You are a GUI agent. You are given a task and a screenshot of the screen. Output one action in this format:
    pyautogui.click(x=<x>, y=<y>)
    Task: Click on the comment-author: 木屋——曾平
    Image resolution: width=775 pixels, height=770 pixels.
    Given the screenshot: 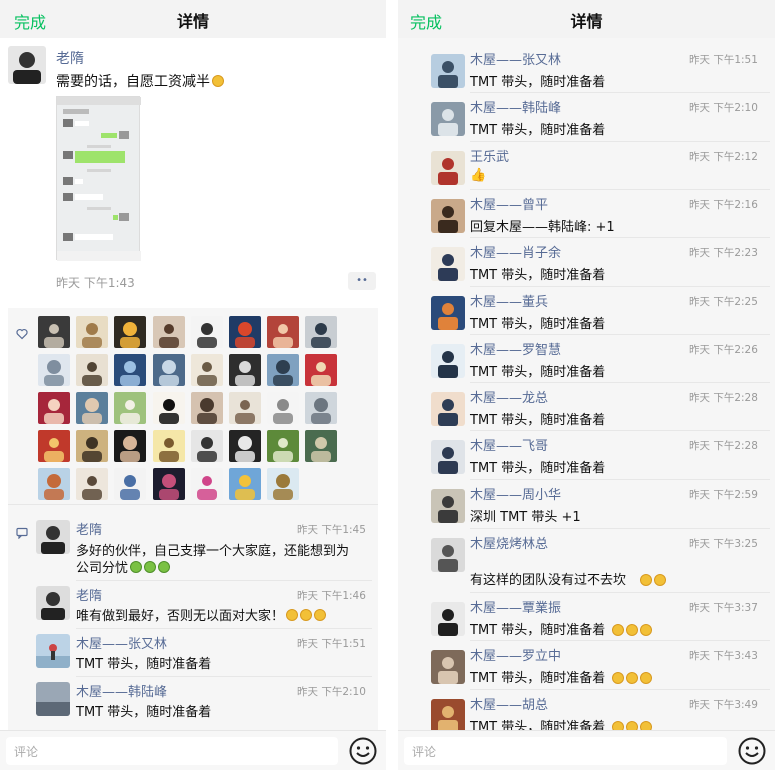 What is the action you would take?
    pyautogui.click(x=509, y=203)
    